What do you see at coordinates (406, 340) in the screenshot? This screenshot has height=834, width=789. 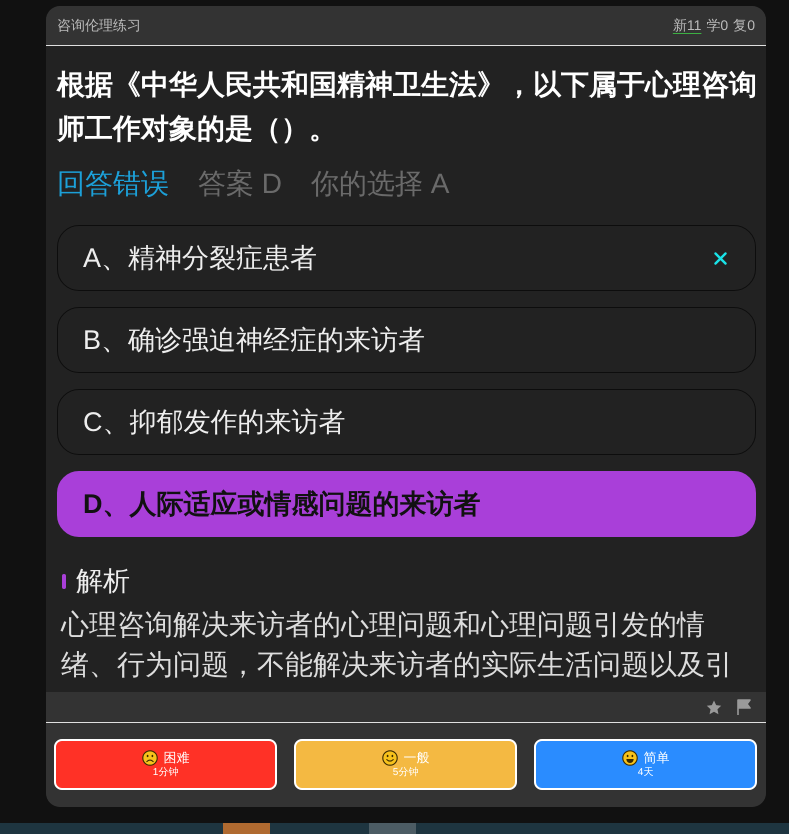 I see `answer-option: B、确诊强迫神经症的来访者` at bounding box center [406, 340].